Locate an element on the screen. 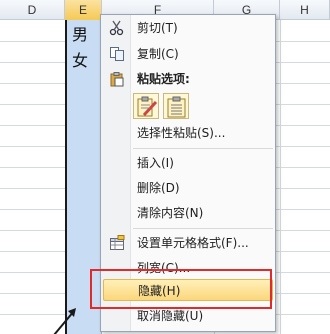 The height and width of the screenshot is (334, 330). format-cells-icon is located at coordinates (117, 242).